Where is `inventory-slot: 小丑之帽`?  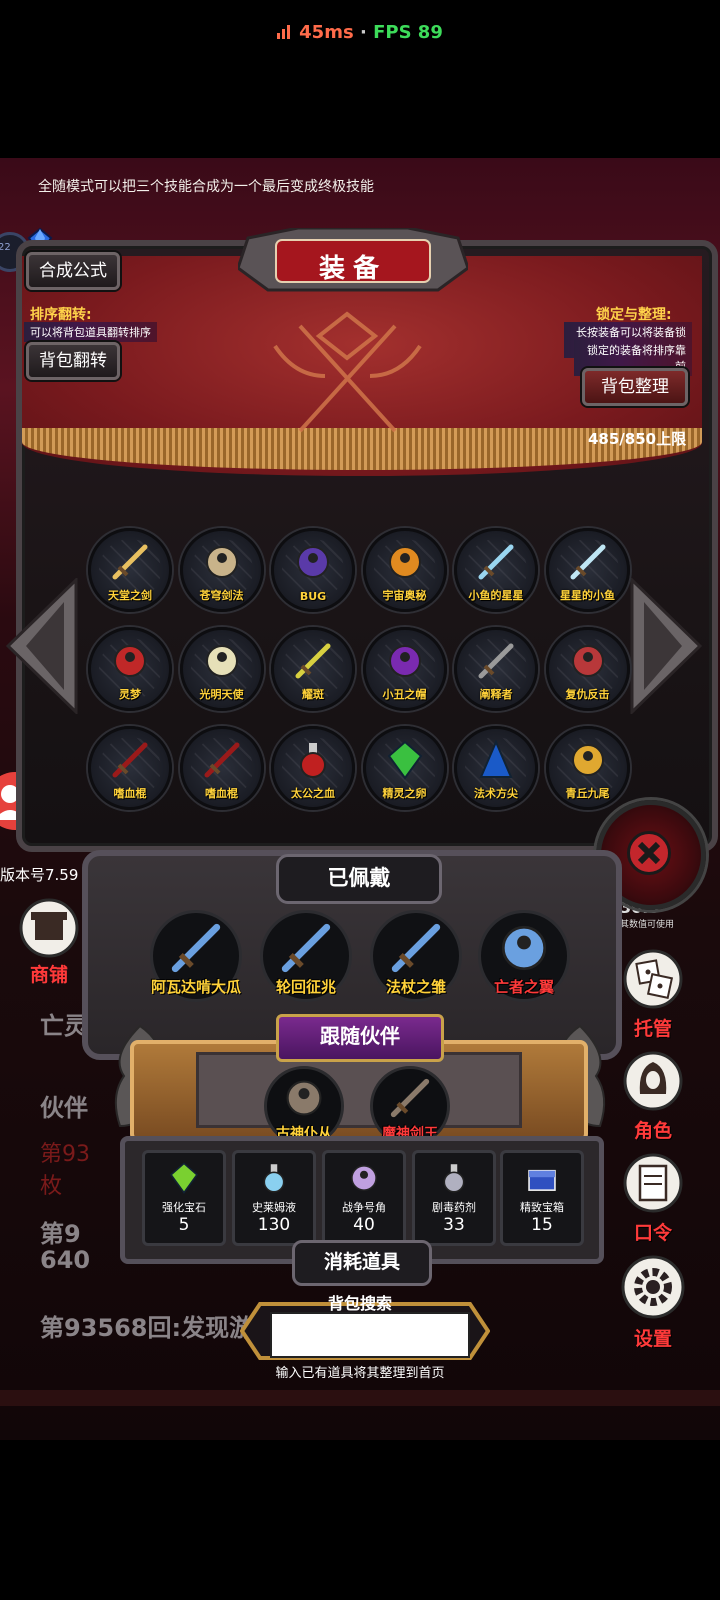
inventory-slot: 小丑之帽 is located at coordinates (404, 669).